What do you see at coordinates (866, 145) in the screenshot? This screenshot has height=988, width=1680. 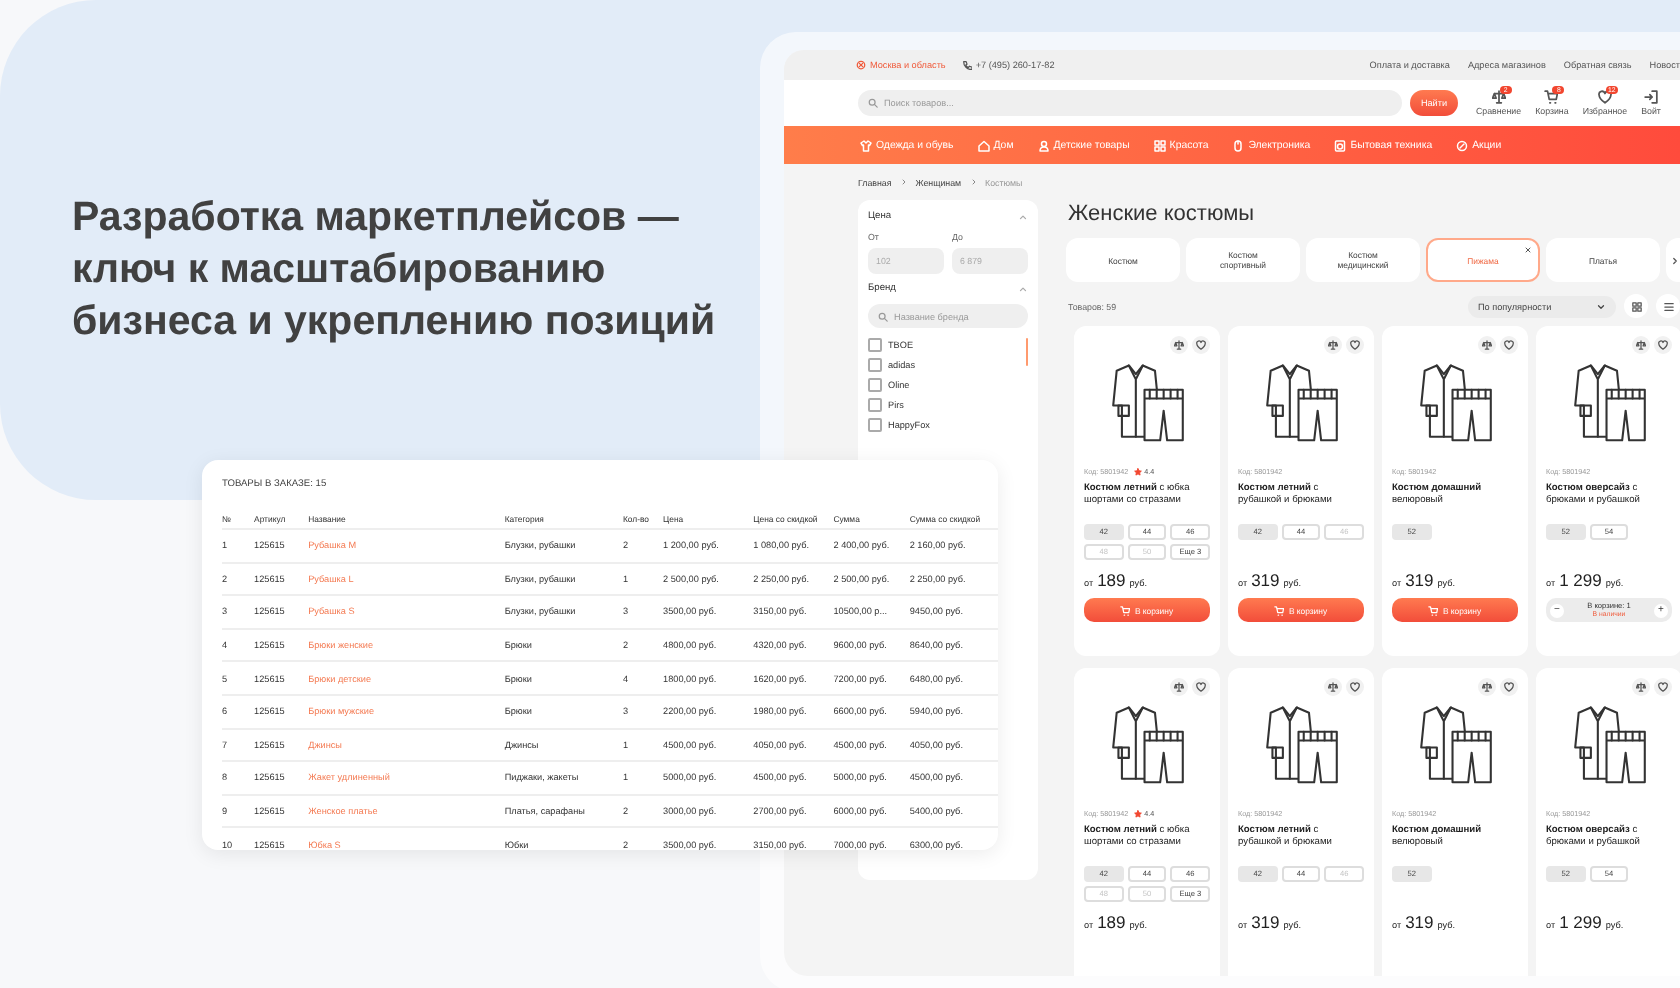 I see `shirt-icon` at bounding box center [866, 145].